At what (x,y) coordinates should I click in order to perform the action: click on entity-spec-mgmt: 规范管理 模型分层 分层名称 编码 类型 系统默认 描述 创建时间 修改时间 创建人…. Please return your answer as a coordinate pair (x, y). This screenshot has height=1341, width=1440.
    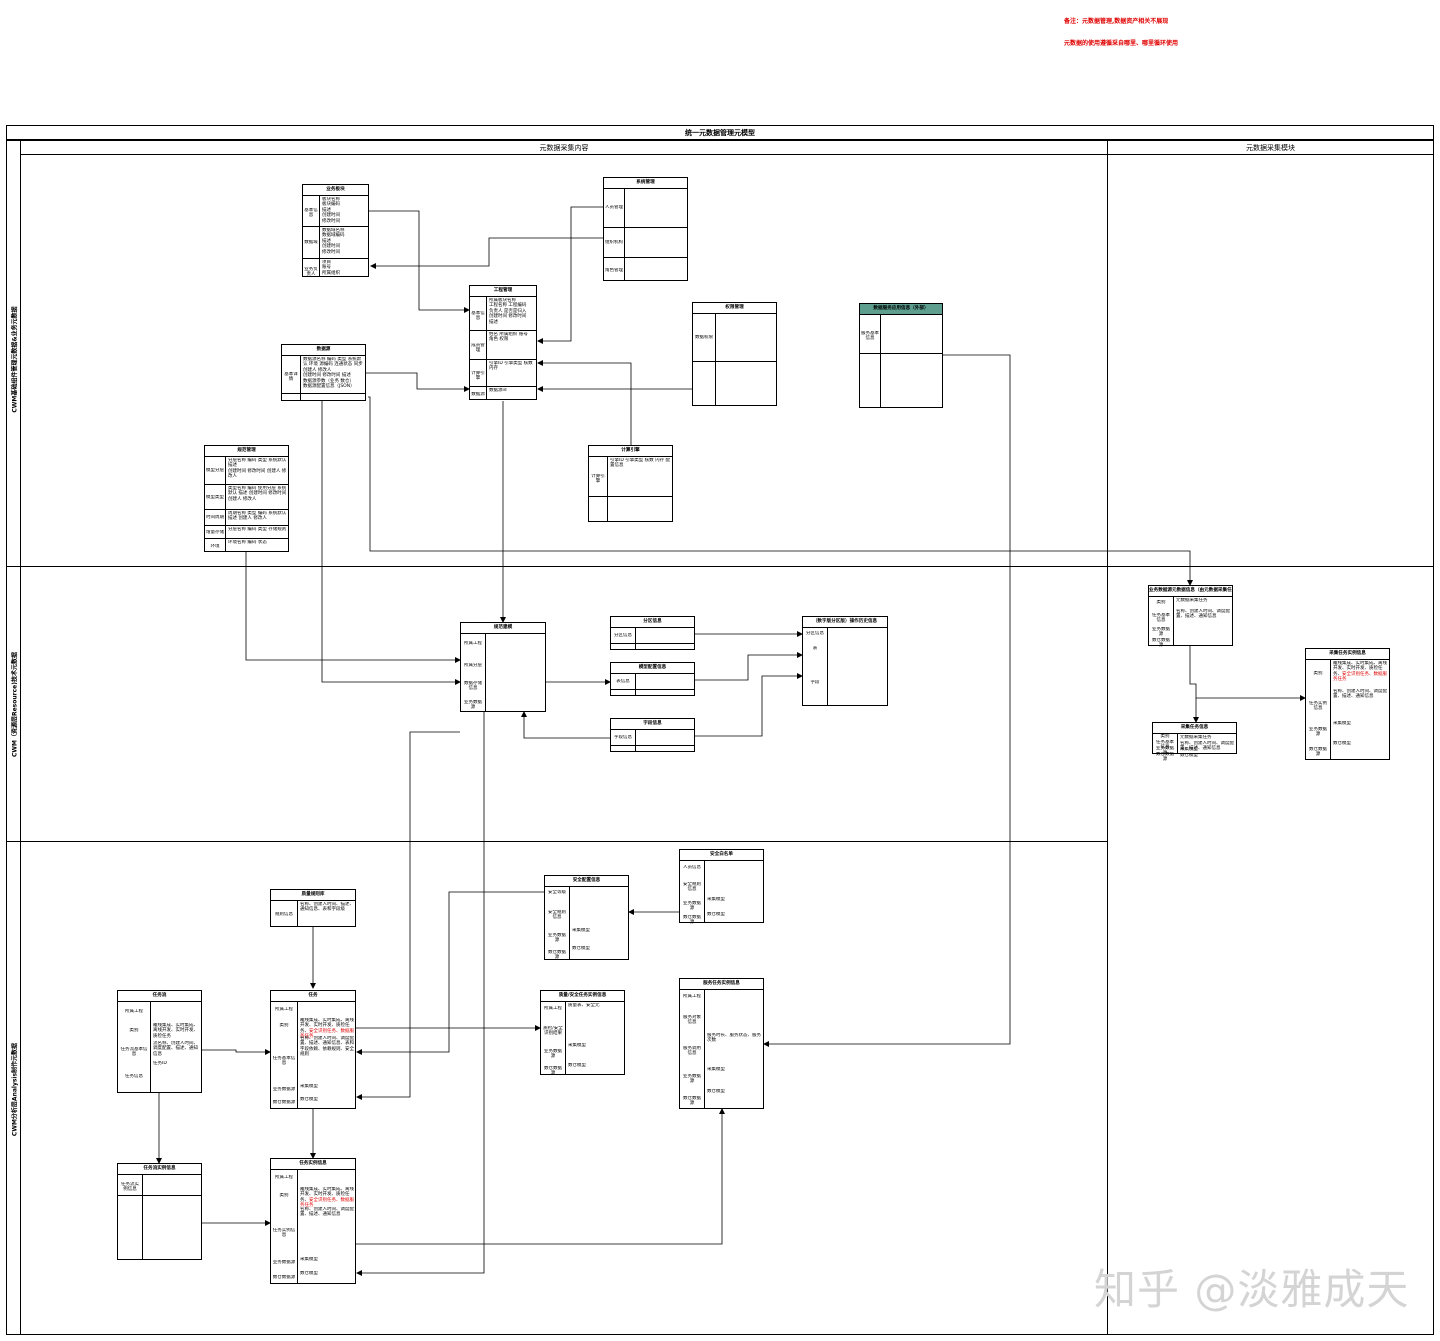
    Looking at the image, I should click on (246, 498).